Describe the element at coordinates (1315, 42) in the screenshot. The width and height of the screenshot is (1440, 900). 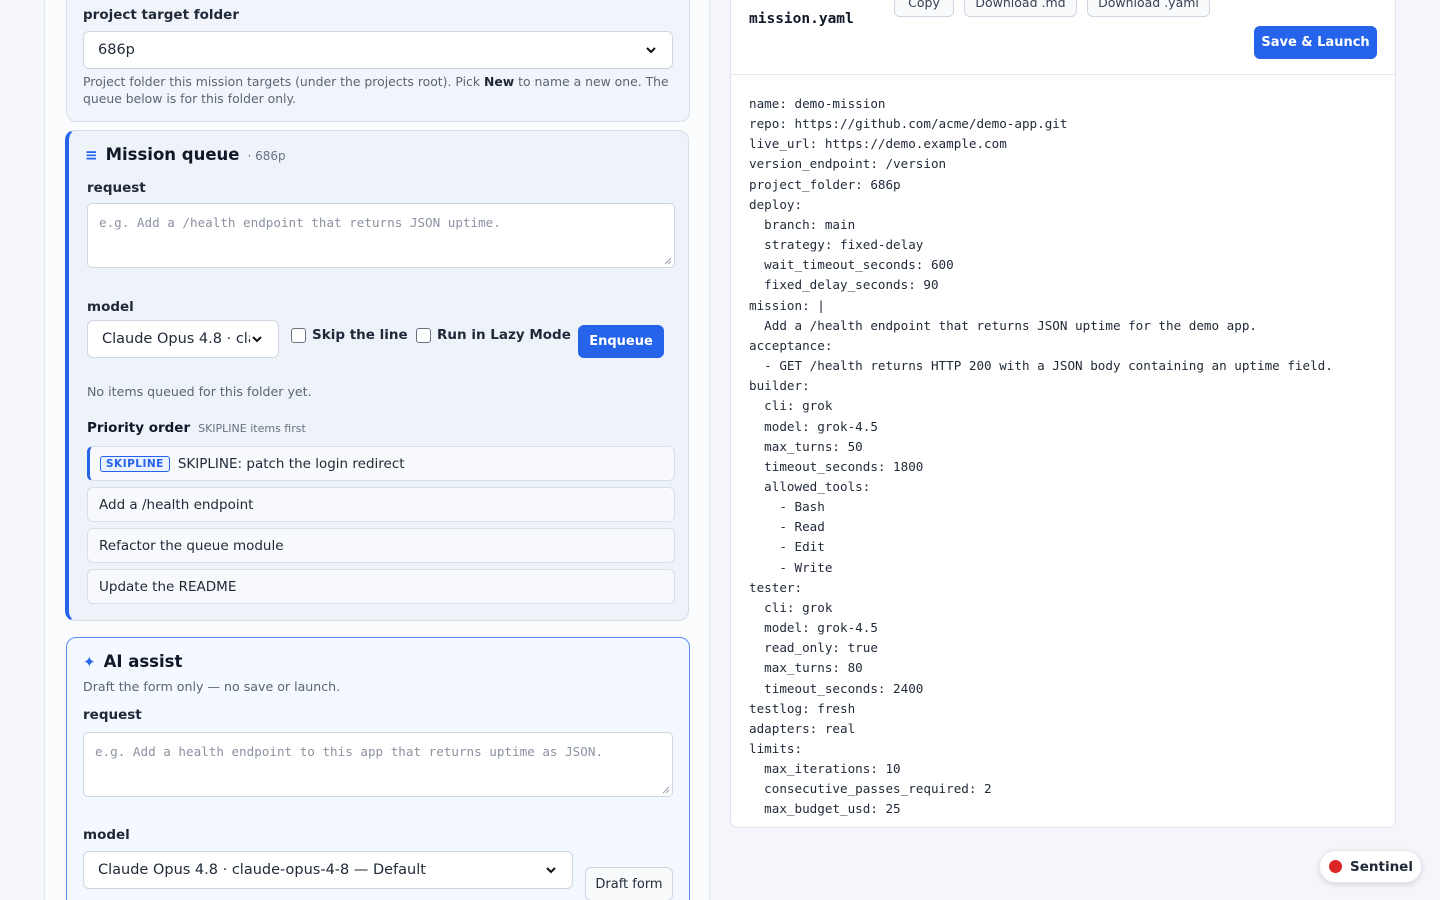
I see `save-launch-button: Save & Launch` at that location.